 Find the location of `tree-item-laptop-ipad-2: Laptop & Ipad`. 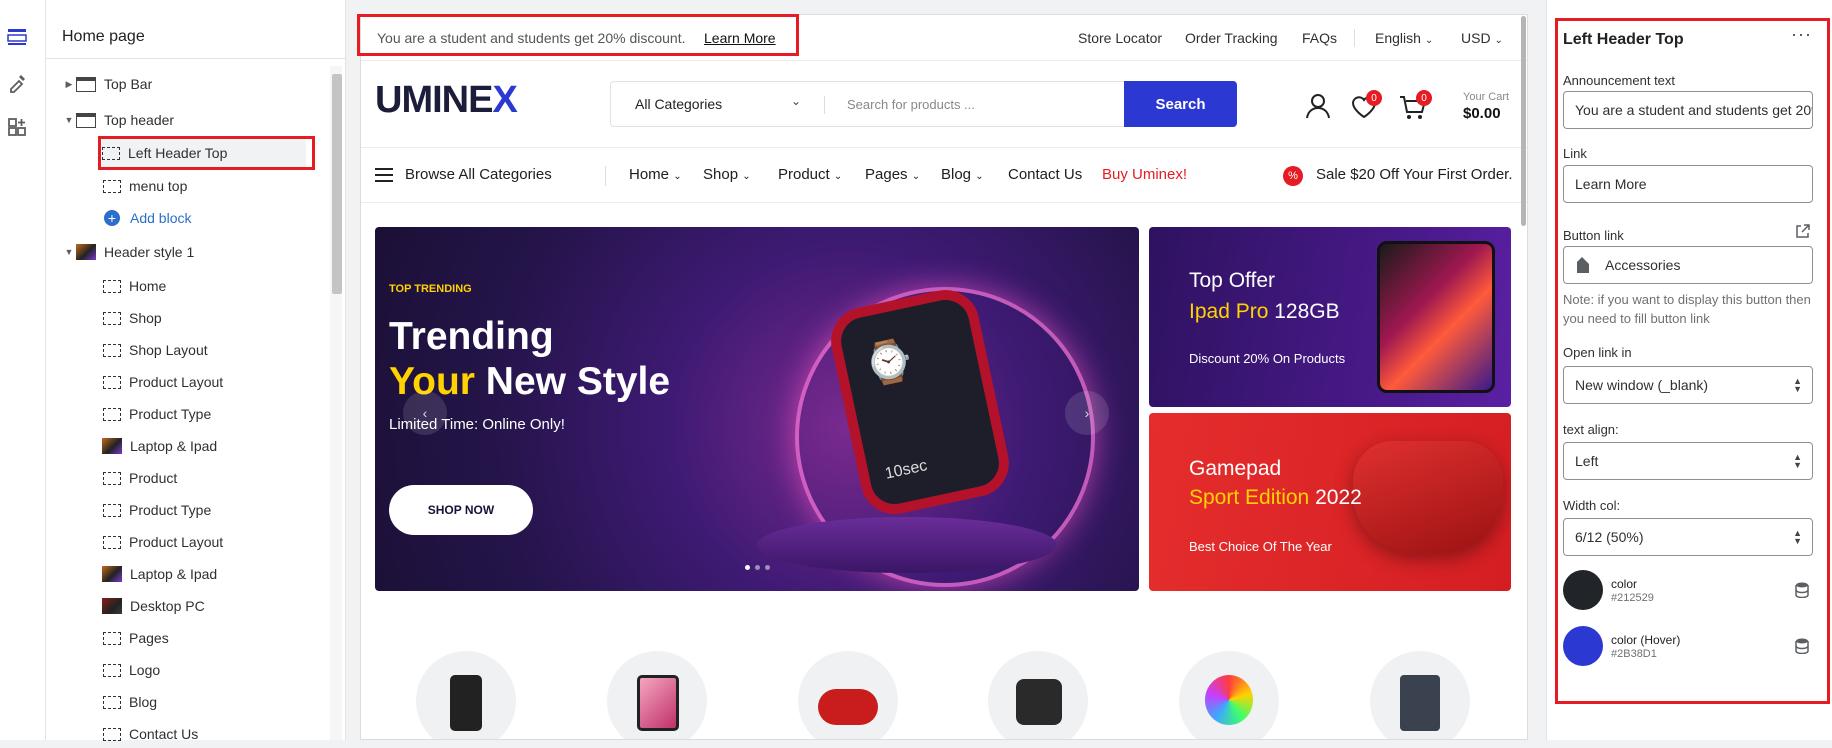

tree-item-laptop-ipad-2: Laptop & Ipad is located at coordinates (159, 574).